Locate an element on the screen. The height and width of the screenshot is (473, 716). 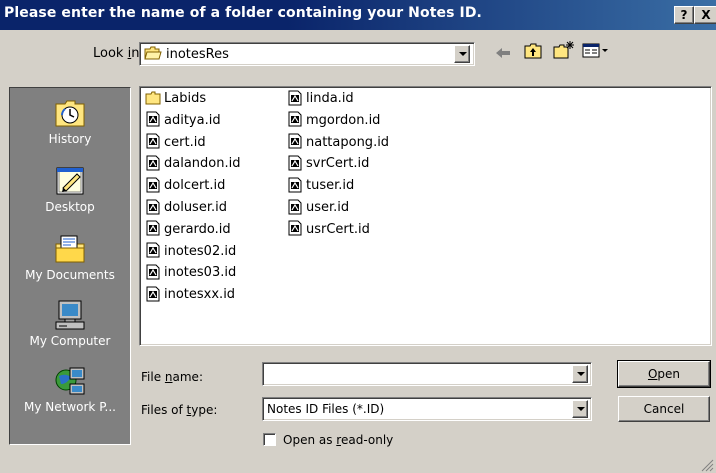
places-bar: History Desktop My Documents My Computer is located at coordinates (70, 266).